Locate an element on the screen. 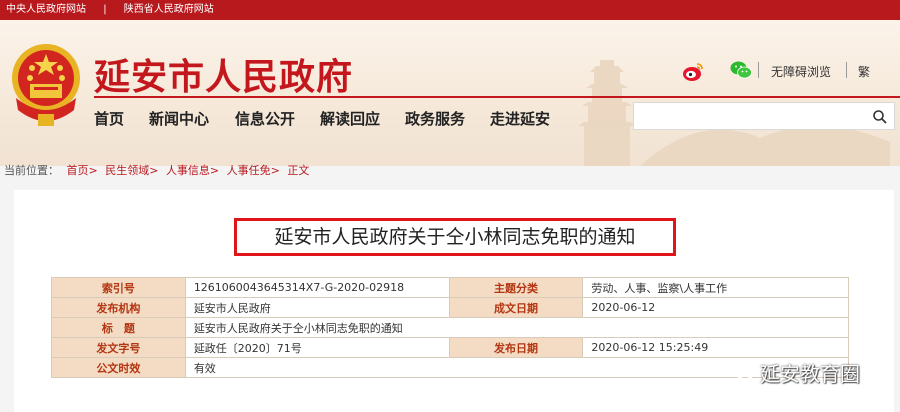 The height and width of the screenshot is (412, 900). top-link-bar: 中央人民政府网站 | 陕西省人民政府网站 is located at coordinates (450, 10).